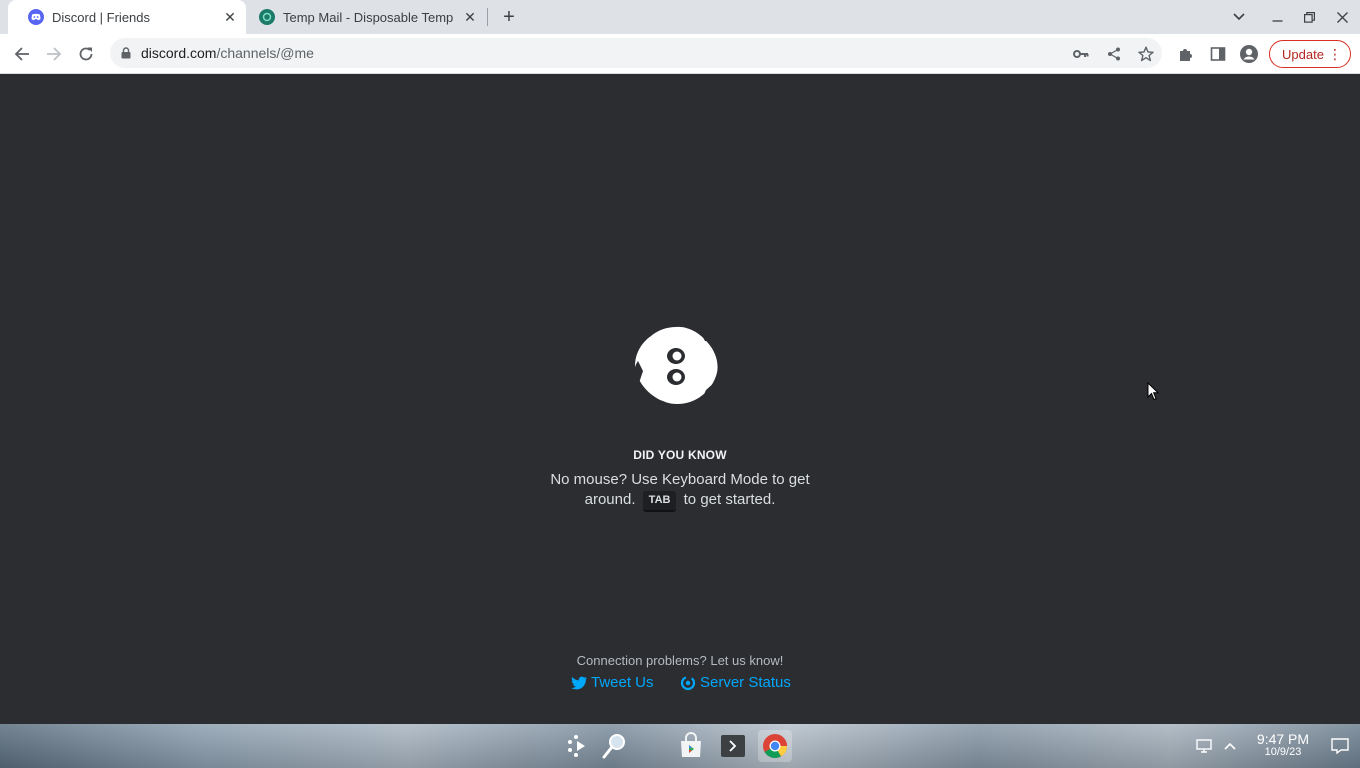 This screenshot has width=1360, height=768. Describe the element at coordinates (1283, 739) in the screenshot. I see `clock-time: 9:47 PM` at that location.